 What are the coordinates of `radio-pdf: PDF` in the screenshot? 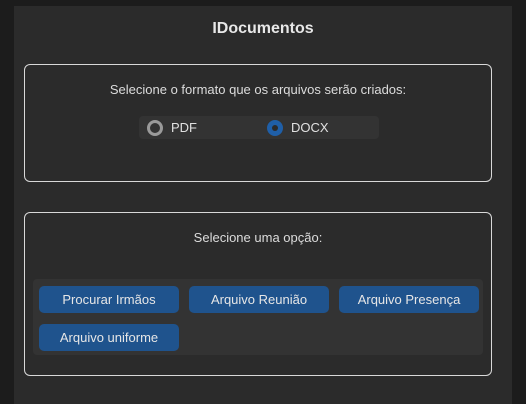 It's located at (172, 127).